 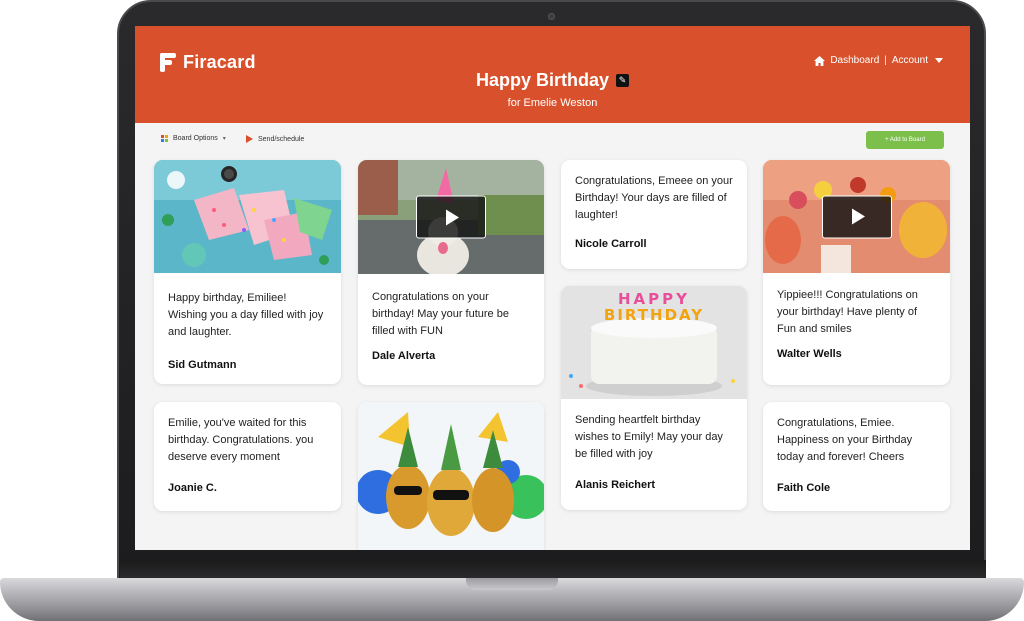 What do you see at coordinates (905, 140) in the screenshot?
I see `add-to-board-button: + Add to Board` at bounding box center [905, 140].